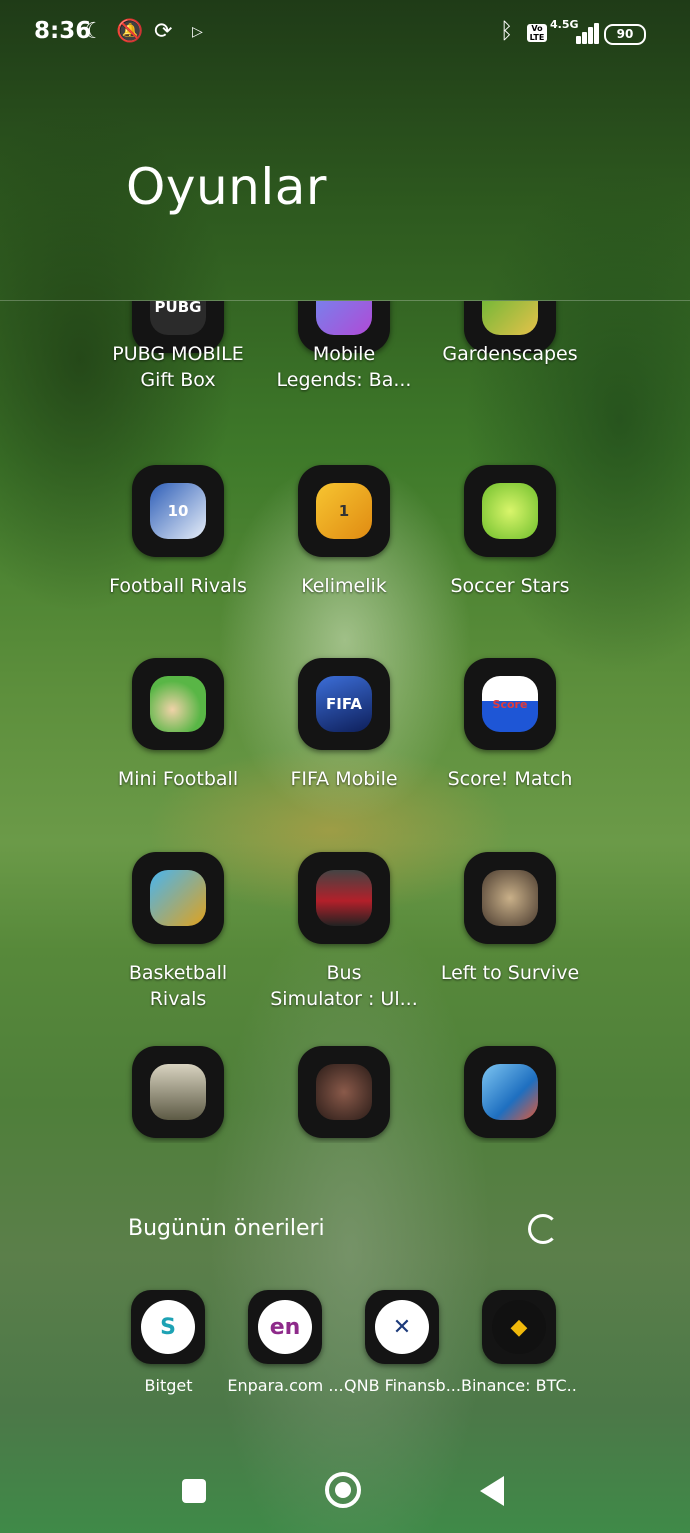 The height and width of the screenshot is (1533, 690). What do you see at coordinates (94, 31) in the screenshot?
I see `moon-icon: ☾` at bounding box center [94, 31].